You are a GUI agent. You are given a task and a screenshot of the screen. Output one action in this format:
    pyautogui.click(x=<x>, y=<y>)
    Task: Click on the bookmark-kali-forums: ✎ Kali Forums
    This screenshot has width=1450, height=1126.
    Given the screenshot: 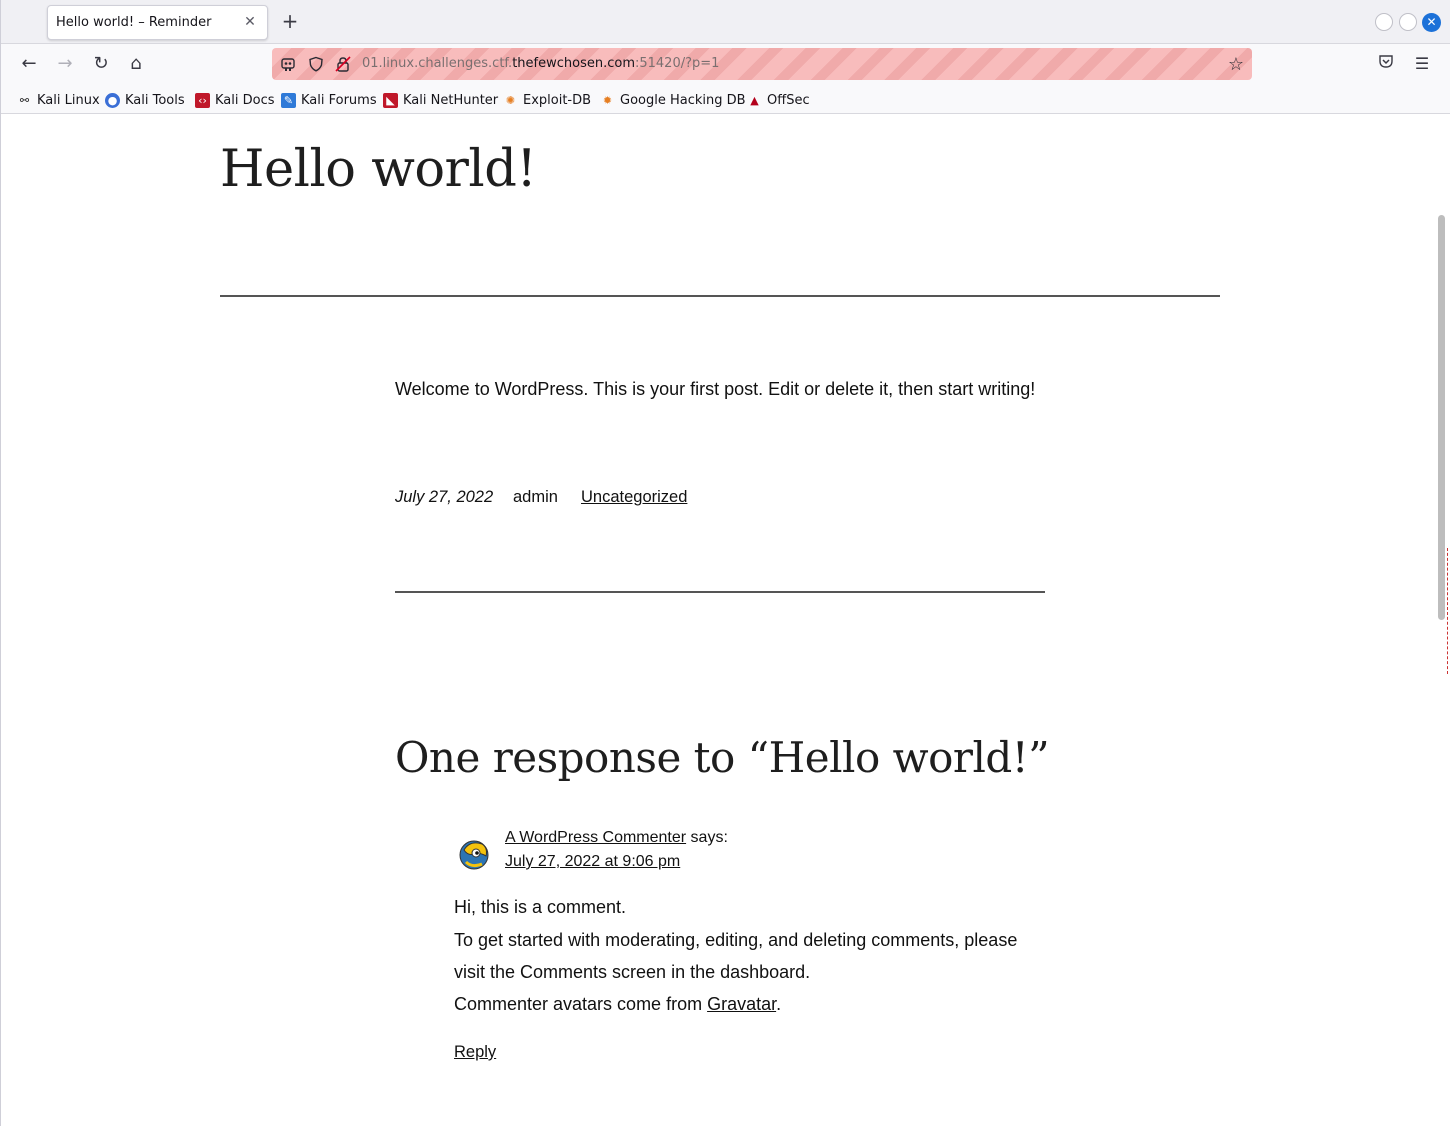 What is the action you would take?
    pyautogui.click(x=329, y=100)
    